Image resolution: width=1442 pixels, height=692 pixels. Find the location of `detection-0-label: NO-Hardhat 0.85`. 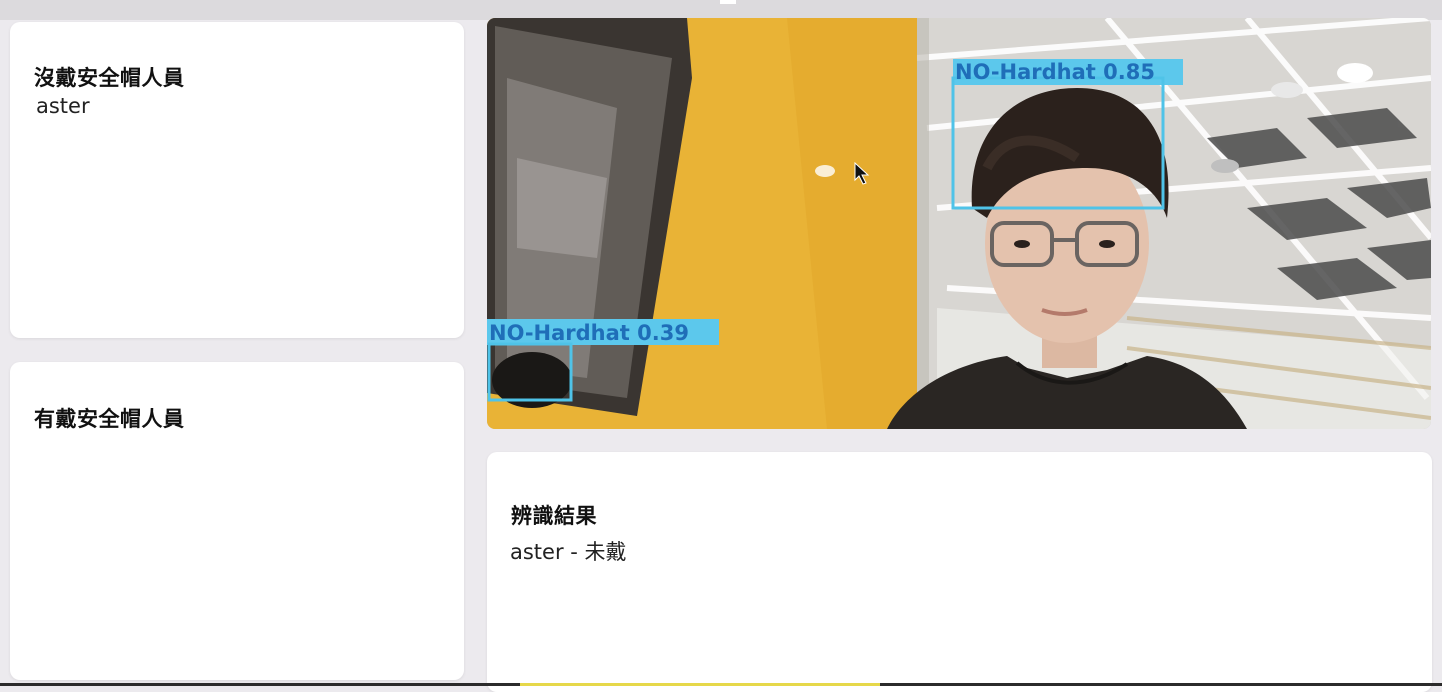

detection-0-label: NO-Hardhat 0.85 is located at coordinates (1055, 72).